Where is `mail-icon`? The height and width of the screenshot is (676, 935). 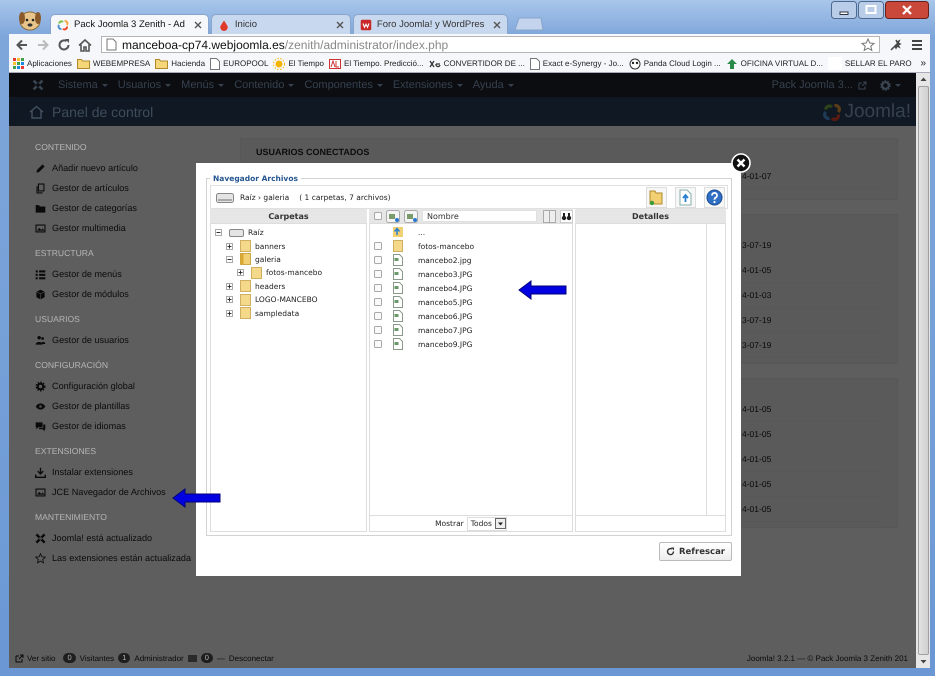 mail-icon is located at coordinates (192, 658).